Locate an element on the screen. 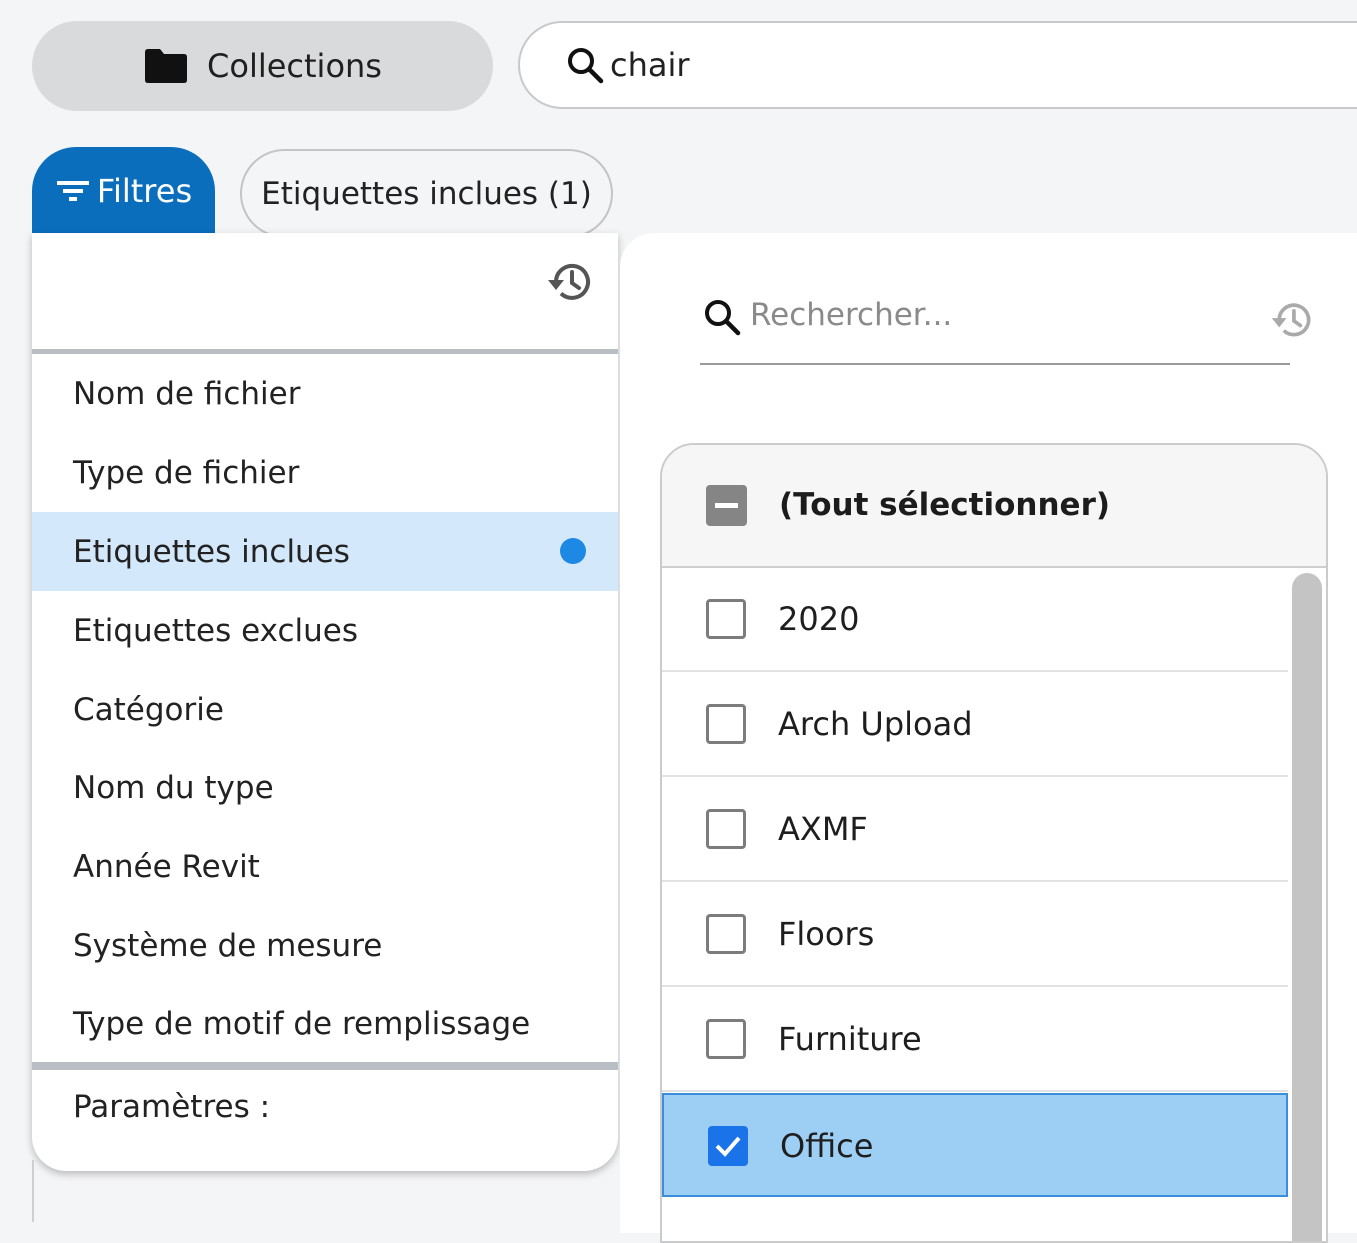  list-item-label: Floors is located at coordinates (826, 934).